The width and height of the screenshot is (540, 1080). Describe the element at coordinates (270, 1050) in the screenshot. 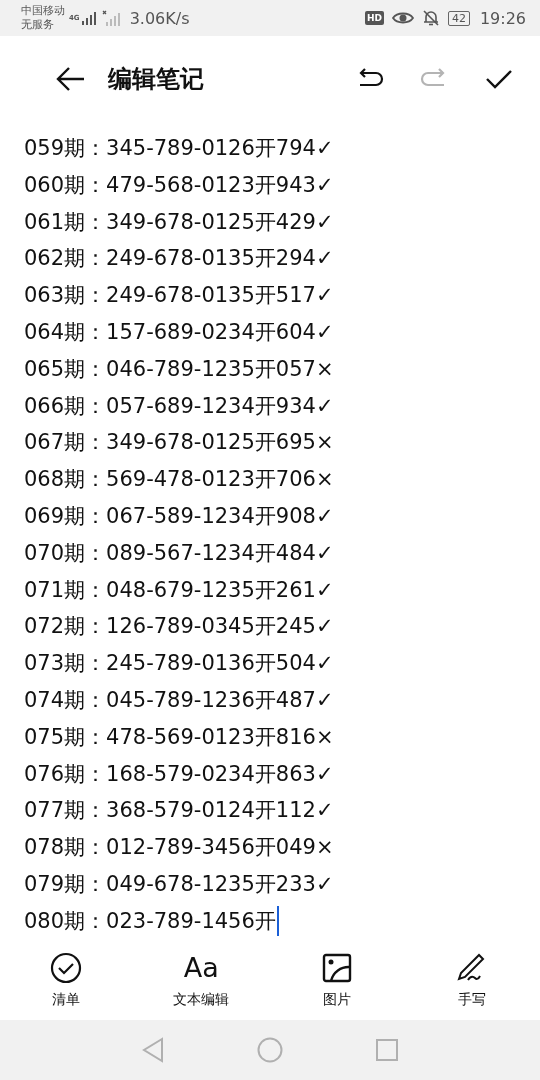

I see `home-nav-icon` at that location.